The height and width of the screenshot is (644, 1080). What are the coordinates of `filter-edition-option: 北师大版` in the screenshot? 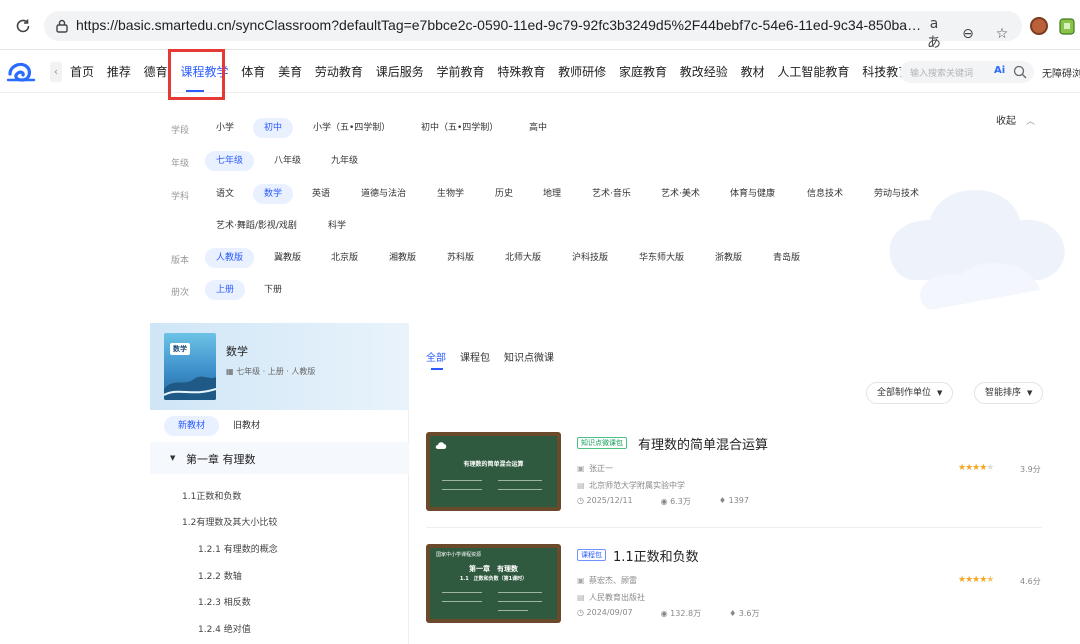 It's located at (523, 258).